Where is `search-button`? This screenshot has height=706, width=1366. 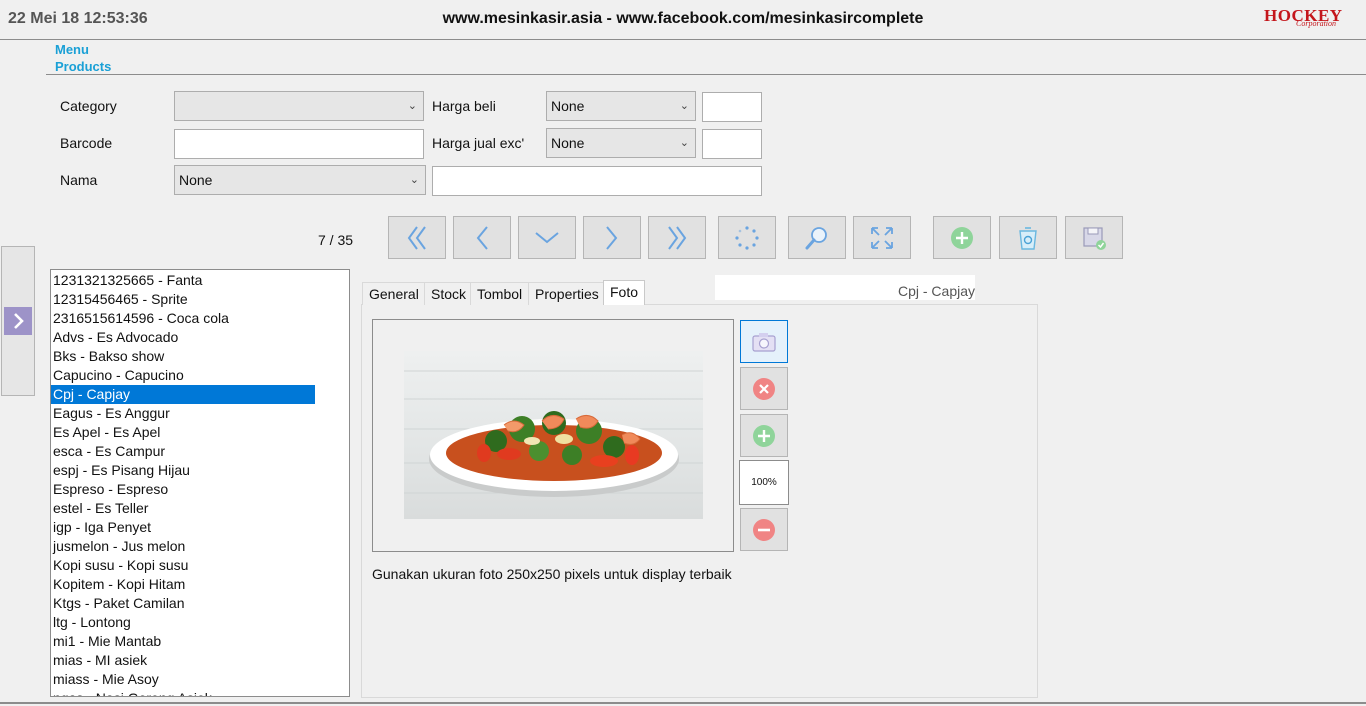 search-button is located at coordinates (817, 237).